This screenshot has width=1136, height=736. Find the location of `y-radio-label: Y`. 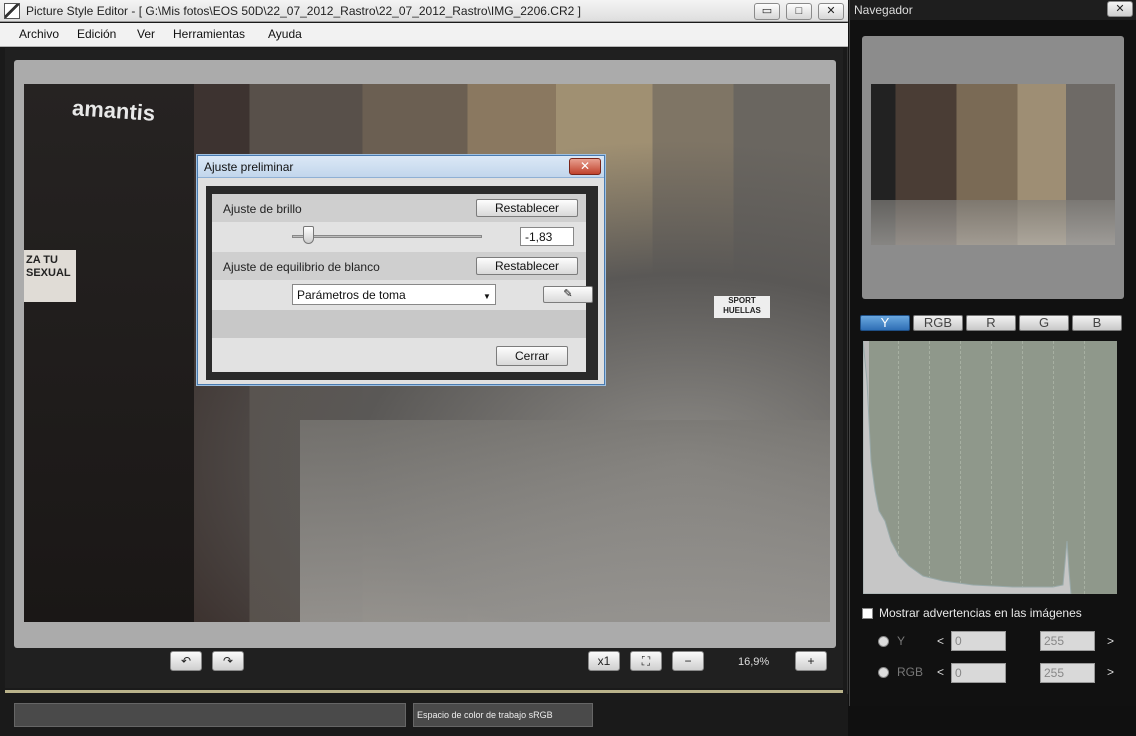

y-radio-label: Y is located at coordinates (901, 641).